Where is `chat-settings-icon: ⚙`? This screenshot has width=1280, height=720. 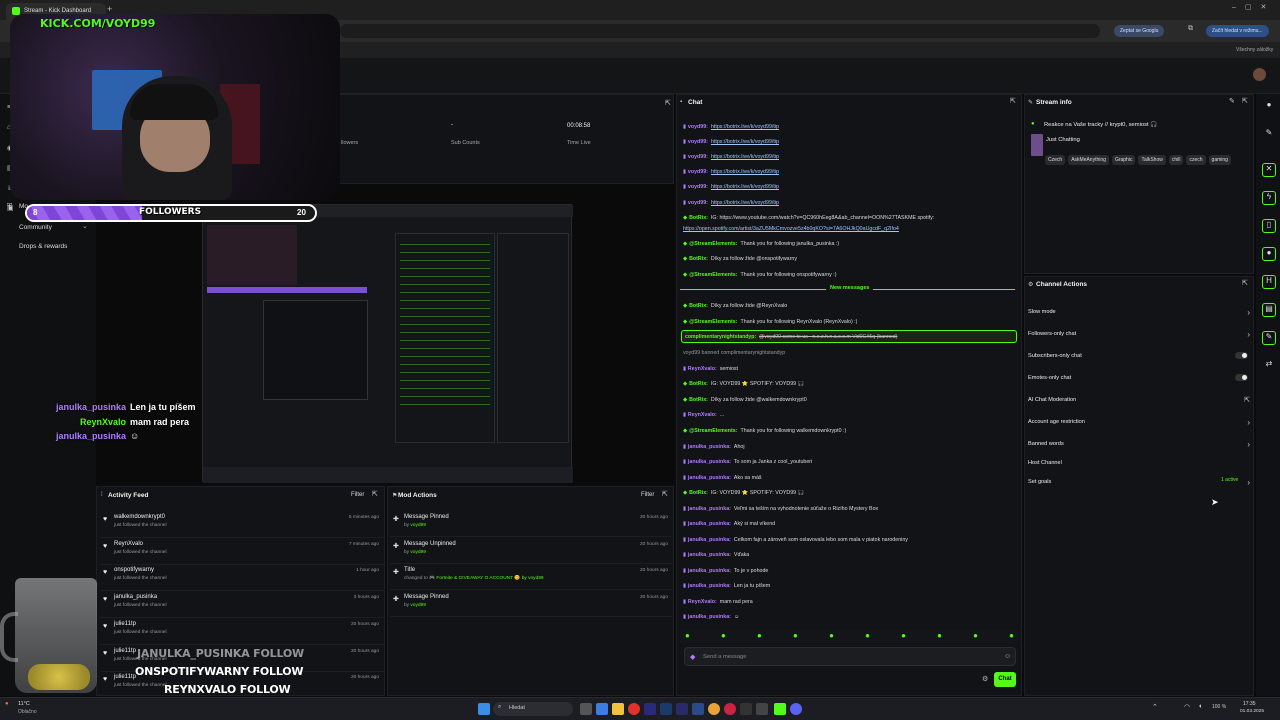
chat-settings-icon: ⚙ is located at coordinates (985, 679).